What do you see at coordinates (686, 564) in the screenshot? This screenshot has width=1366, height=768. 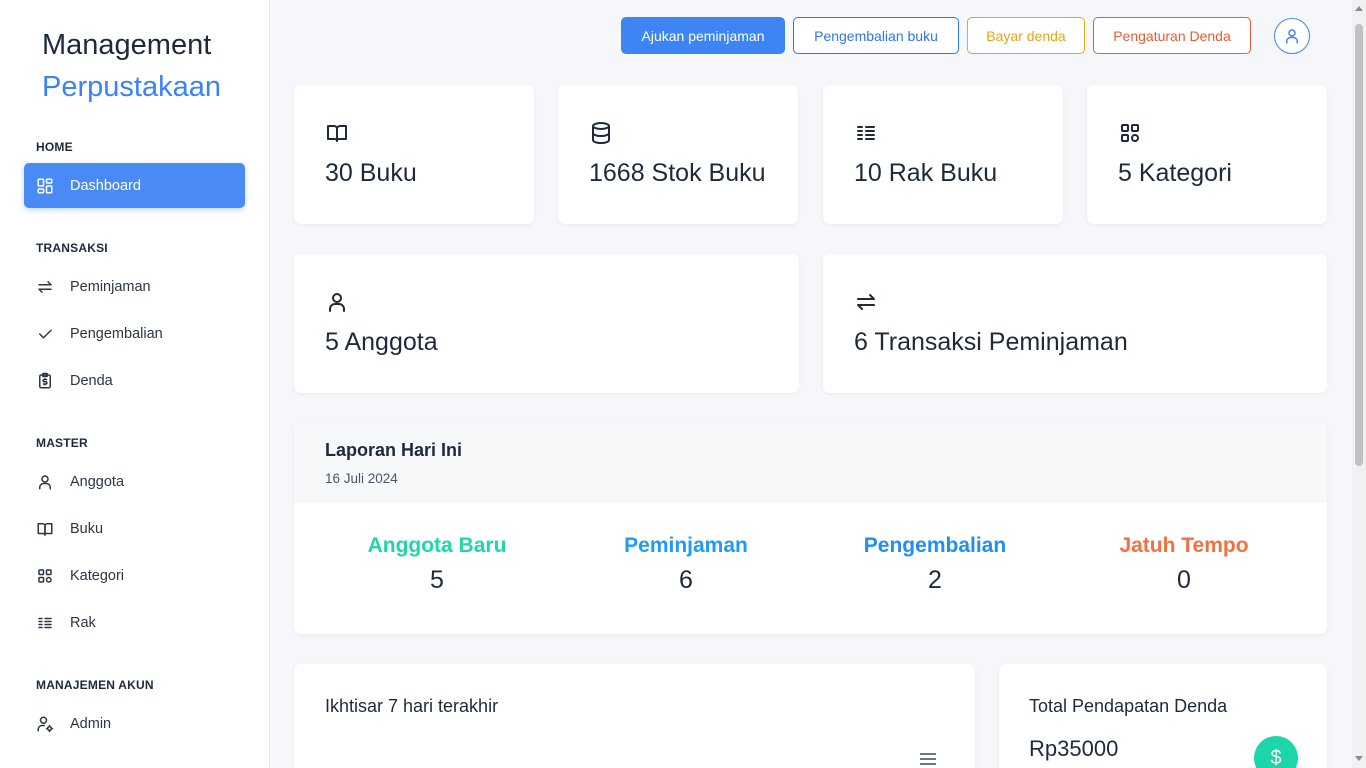 I see `metric-peminjaman: Peminjaman 6` at bounding box center [686, 564].